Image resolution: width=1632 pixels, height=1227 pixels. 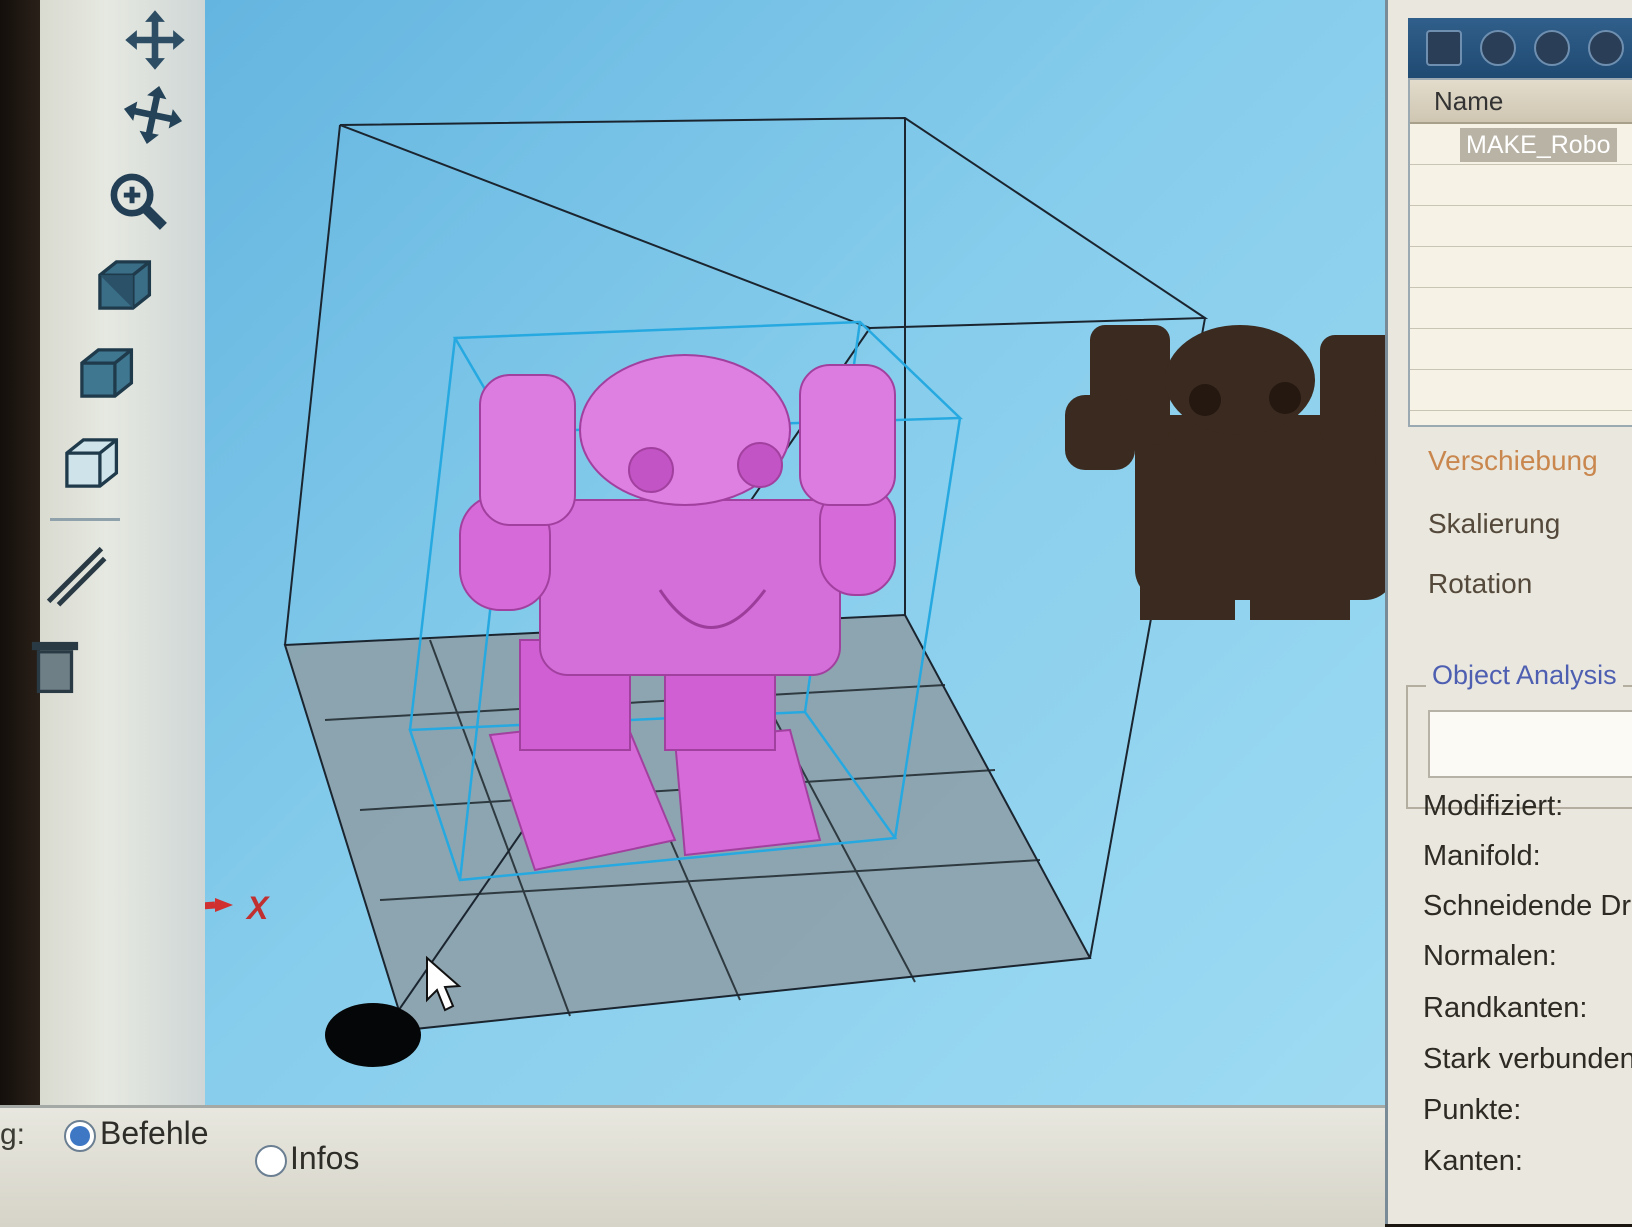 What do you see at coordinates (1498, 48) in the screenshot?
I see `add-icon` at bounding box center [1498, 48].